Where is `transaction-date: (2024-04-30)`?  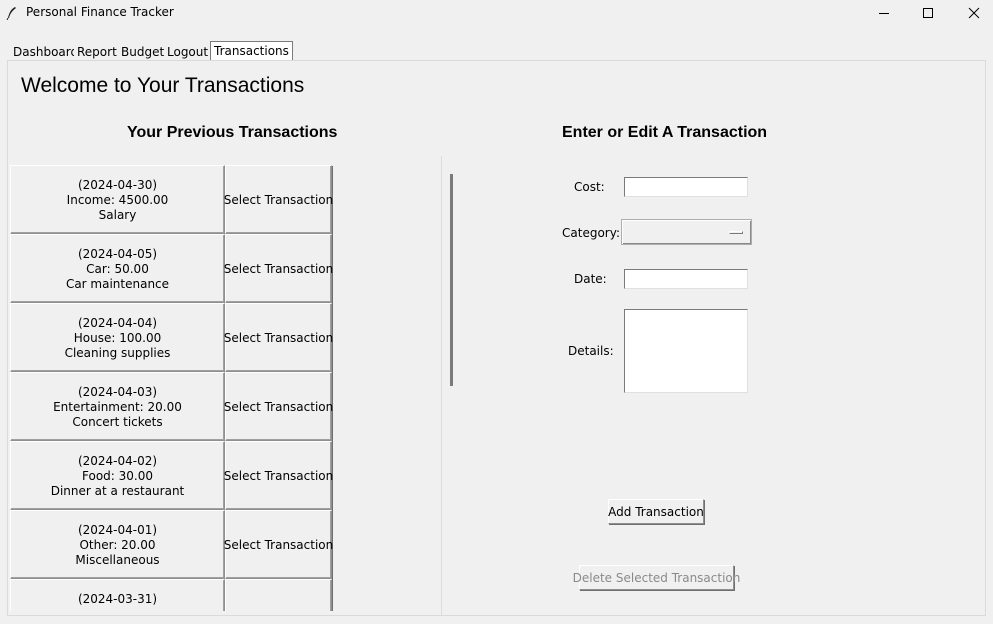 transaction-date: (2024-04-30) is located at coordinates (117, 185).